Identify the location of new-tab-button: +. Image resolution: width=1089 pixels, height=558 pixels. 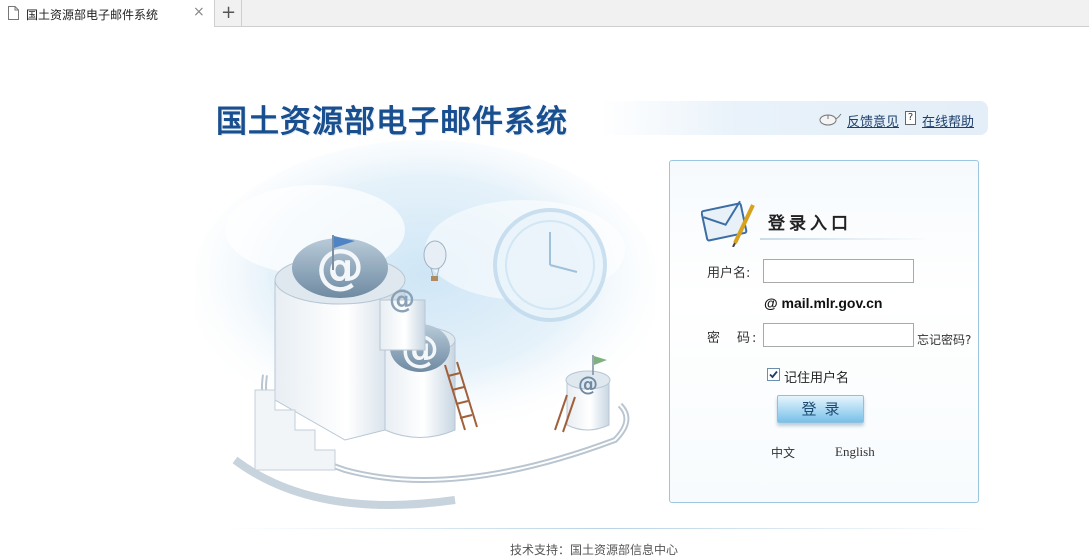
(229, 13).